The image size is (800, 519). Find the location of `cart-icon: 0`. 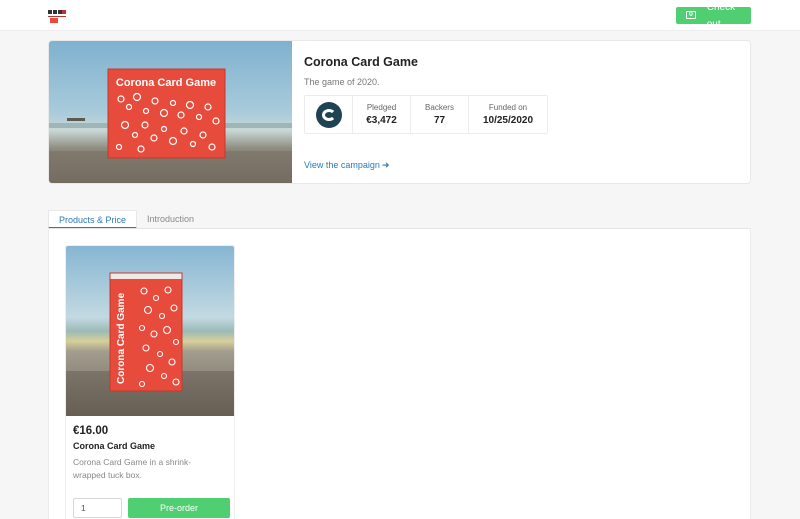

cart-icon: 0 is located at coordinates (691, 16).